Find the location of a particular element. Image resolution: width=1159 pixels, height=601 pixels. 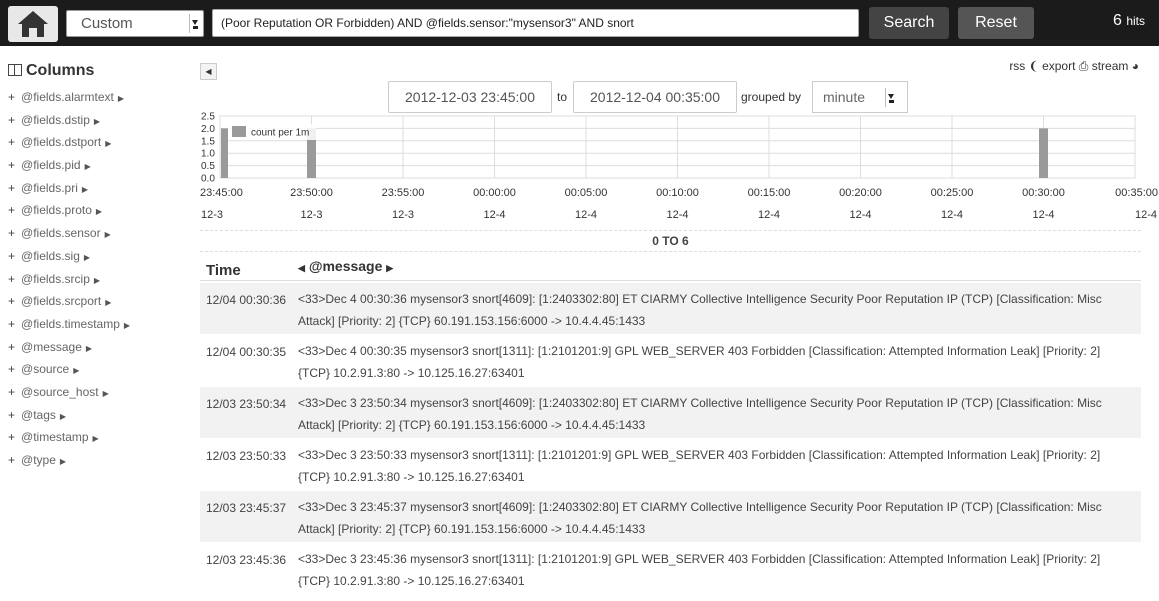

field-item: + @fields.srcip ▶ is located at coordinates (100, 279).